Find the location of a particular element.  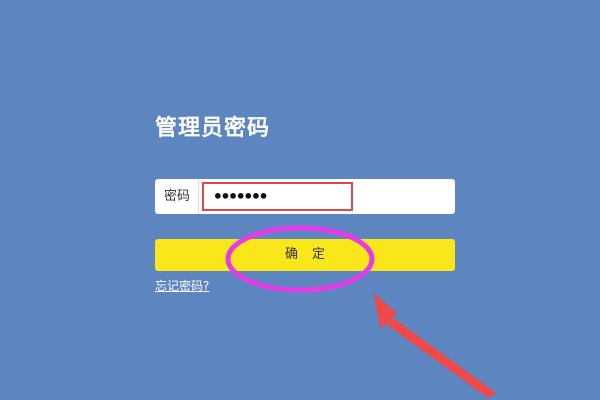

forgot-password-link: 忘记密码? is located at coordinates (182, 286).